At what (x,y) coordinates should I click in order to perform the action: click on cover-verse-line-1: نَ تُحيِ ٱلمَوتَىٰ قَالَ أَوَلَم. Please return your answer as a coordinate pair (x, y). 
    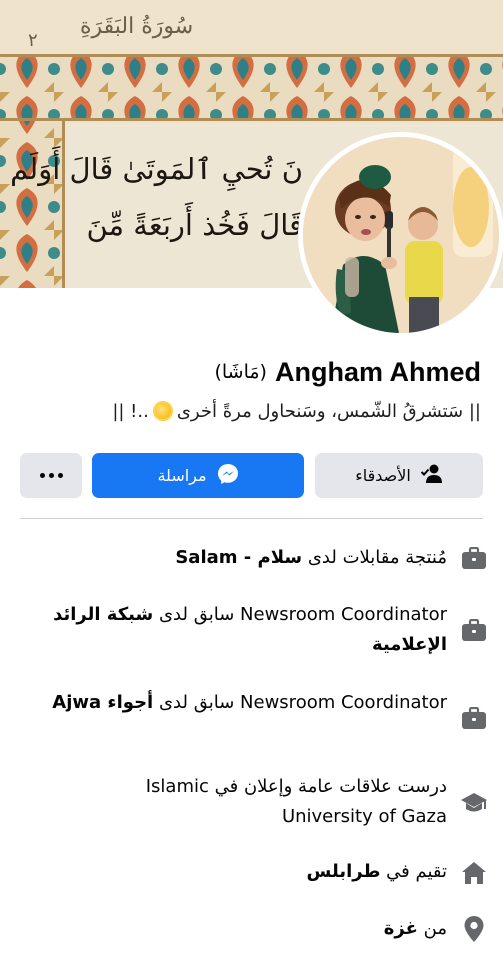
    Looking at the image, I should click on (156, 169).